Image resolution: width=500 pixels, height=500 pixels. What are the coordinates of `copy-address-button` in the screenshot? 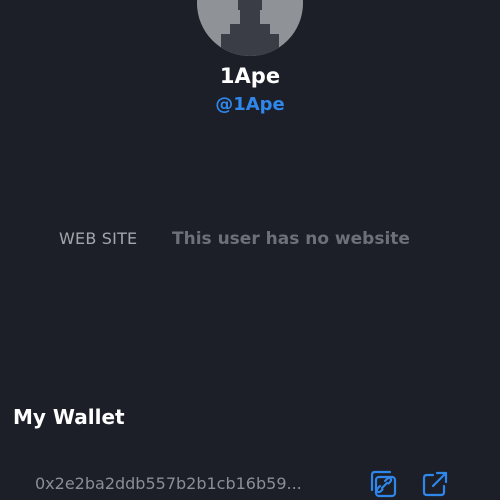 It's located at (383, 484).